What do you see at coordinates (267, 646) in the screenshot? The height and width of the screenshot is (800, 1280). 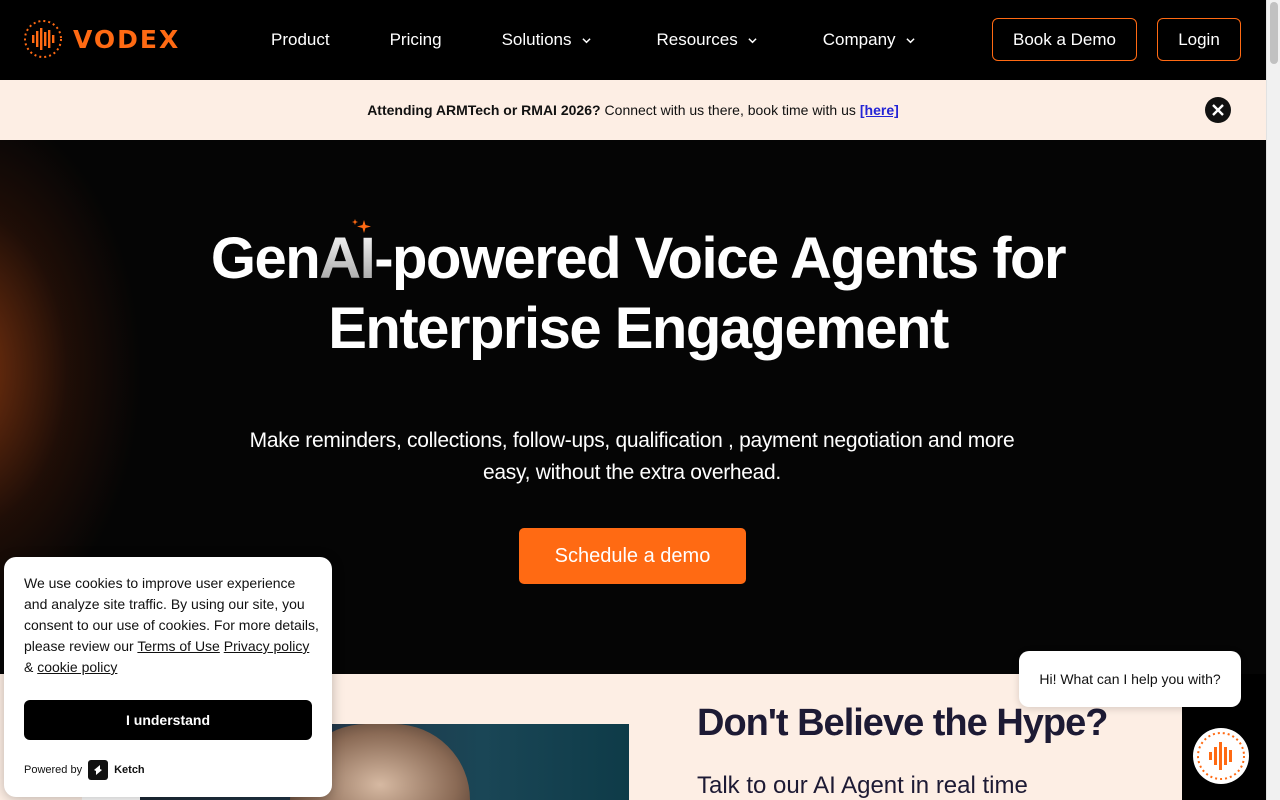 I see `privacy-link: Privacy policy` at bounding box center [267, 646].